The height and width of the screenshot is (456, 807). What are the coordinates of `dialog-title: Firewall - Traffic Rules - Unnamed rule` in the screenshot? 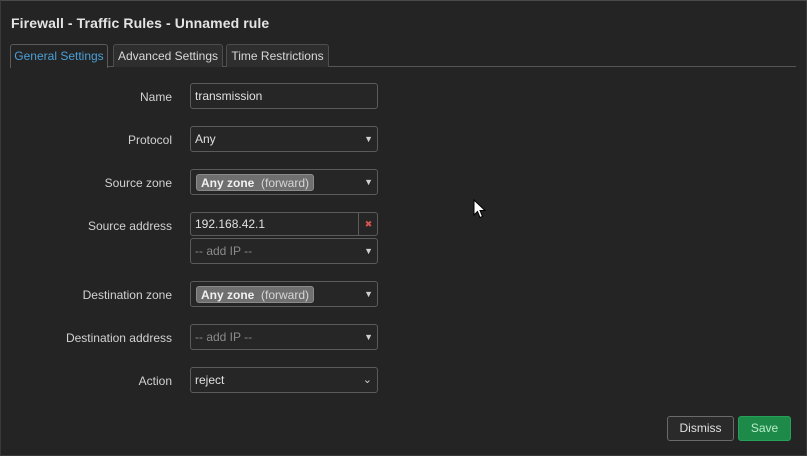 It's located at (140, 23).